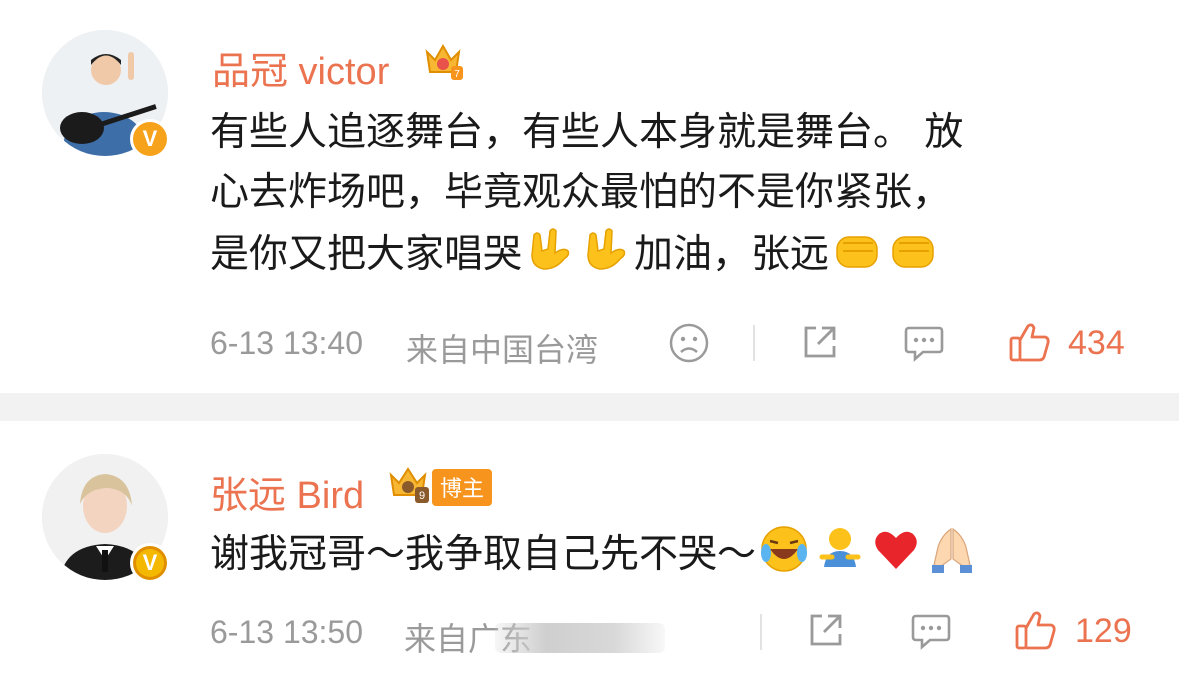  I want to click on comment-text-segment: 谢我冠哥～我争取自己先不哭～, so click(483, 554).